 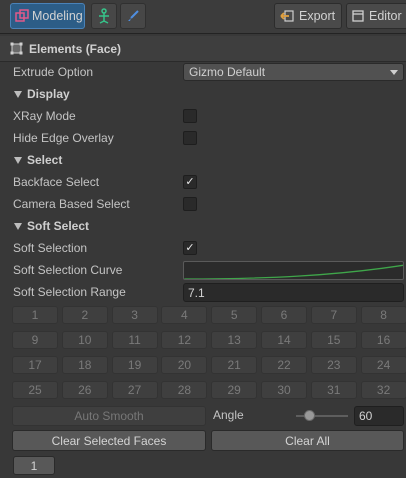 I want to click on soft-select-section-title: Soft Select, so click(x=58, y=226).